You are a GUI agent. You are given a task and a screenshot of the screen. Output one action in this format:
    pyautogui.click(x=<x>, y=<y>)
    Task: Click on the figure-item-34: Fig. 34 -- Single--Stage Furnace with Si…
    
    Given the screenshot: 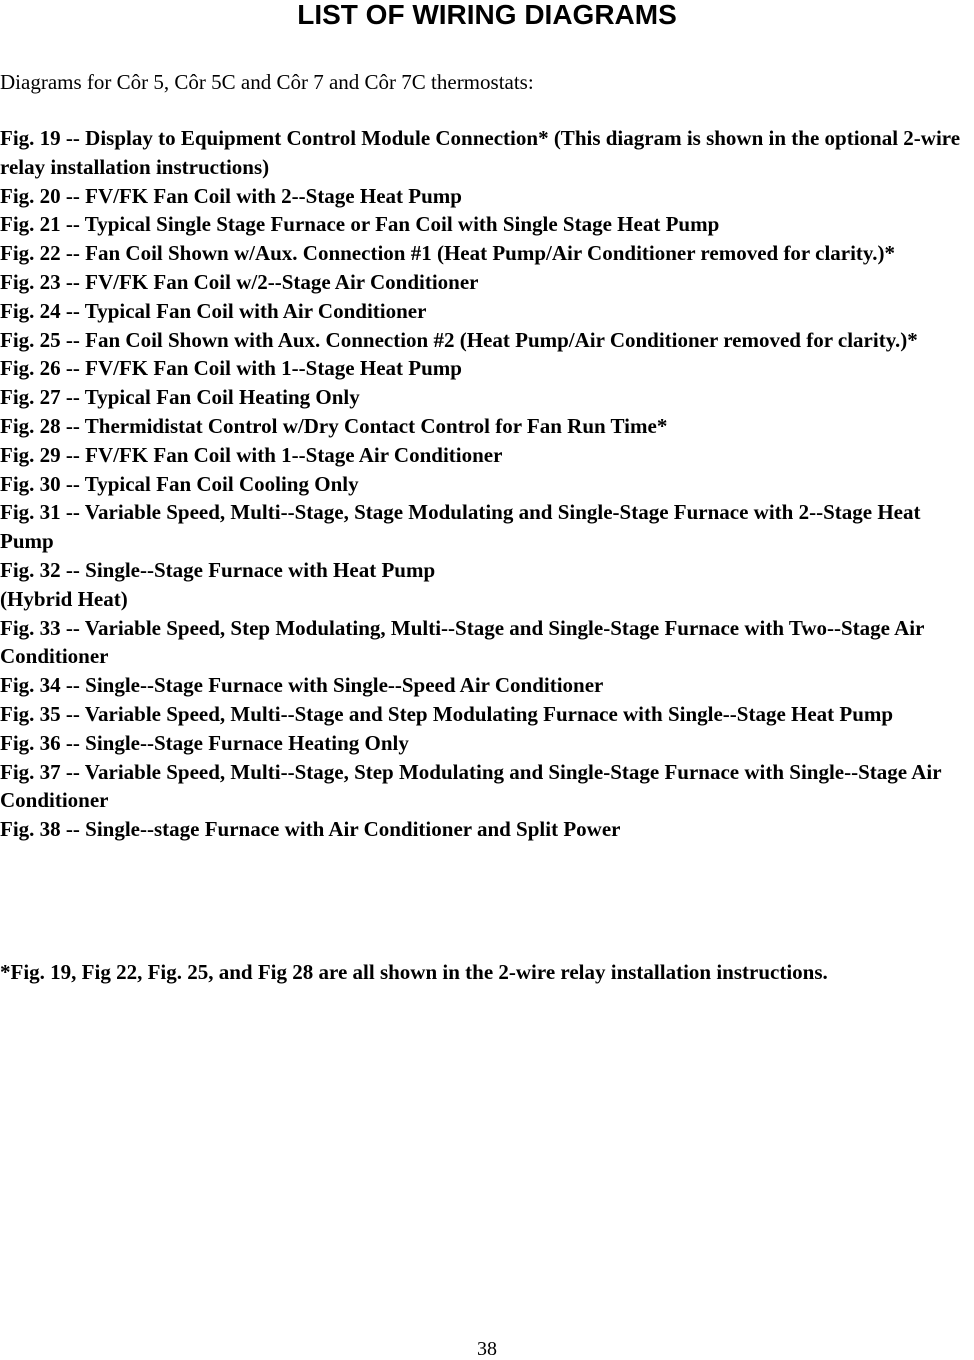 What is the action you would take?
    pyautogui.click(x=302, y=685)
    